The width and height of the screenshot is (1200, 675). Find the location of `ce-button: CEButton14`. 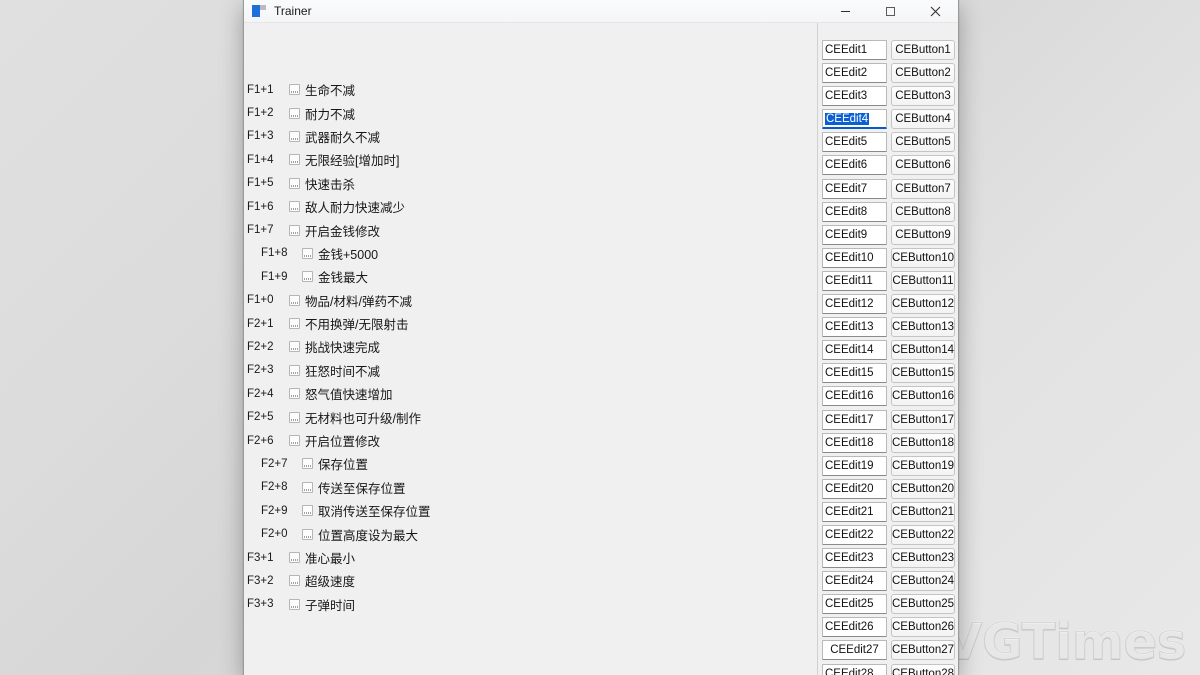

ce-button: CEButton14 is located at coordinates (923, 350).